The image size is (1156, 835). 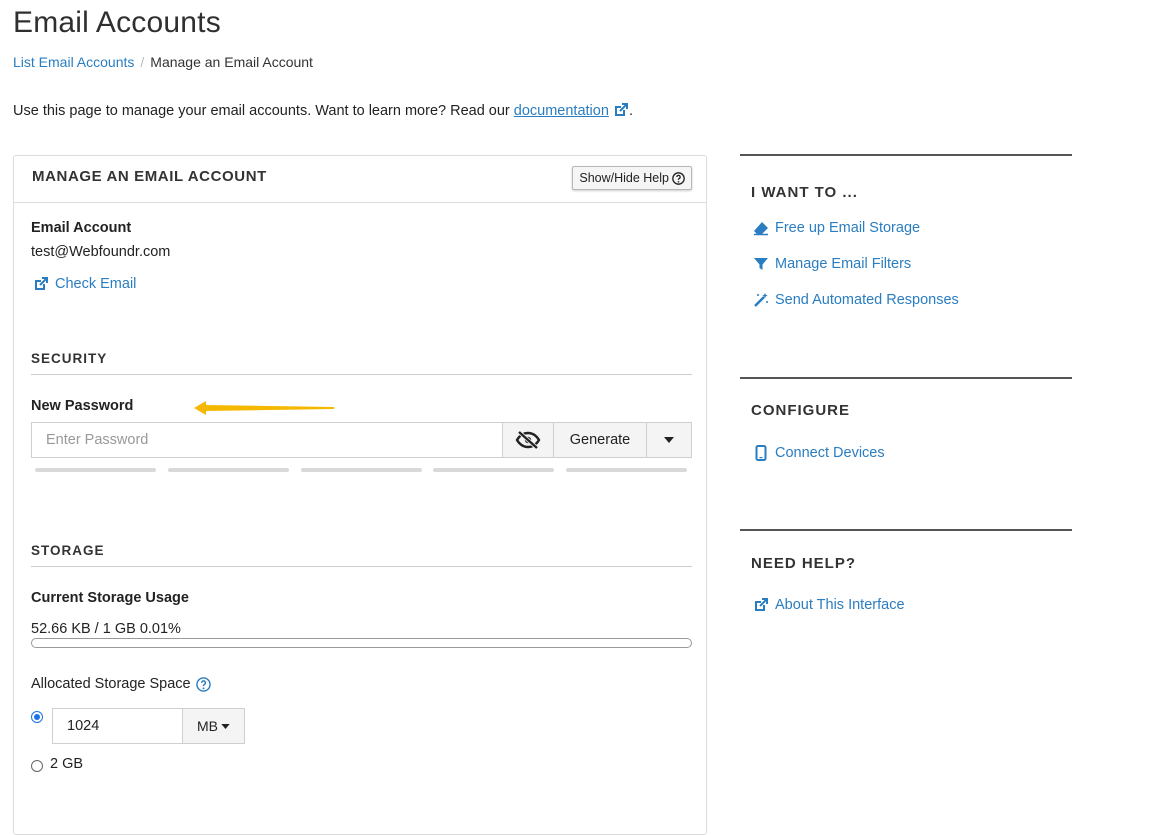 What do you see at coordinates (117, 23) in the screenshot?
I see `page-title: Email Accounts` at bounding box center [117, 23].